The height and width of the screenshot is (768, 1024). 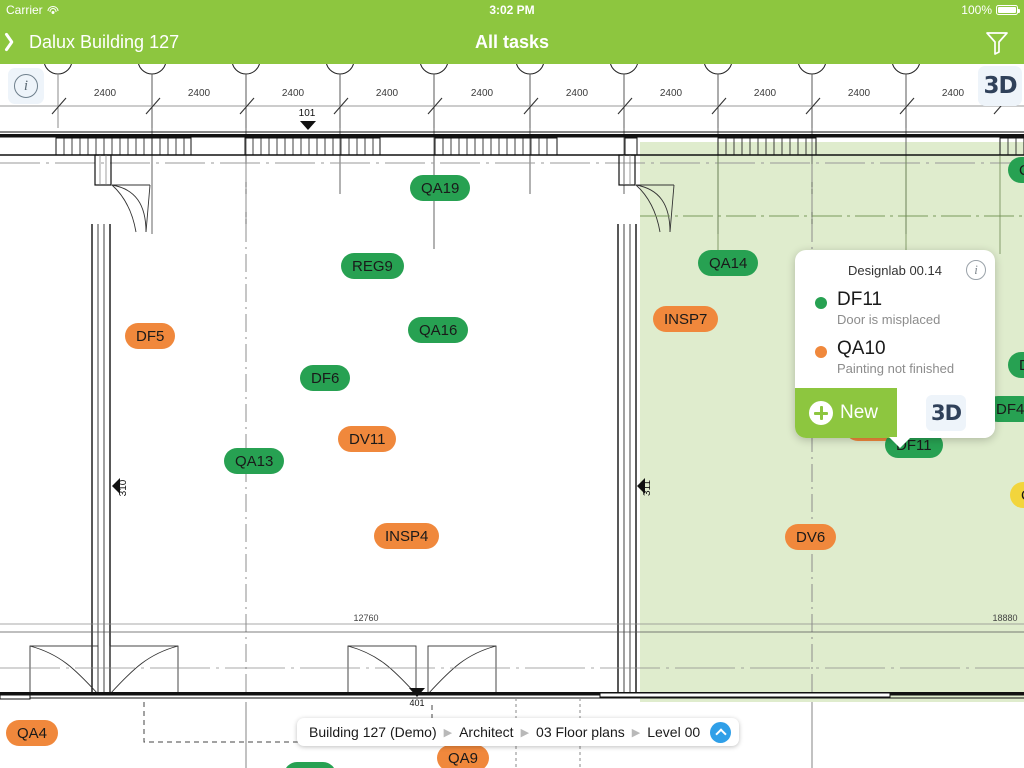 I want to click on task-code: DF11, so click(x=860, y=299).